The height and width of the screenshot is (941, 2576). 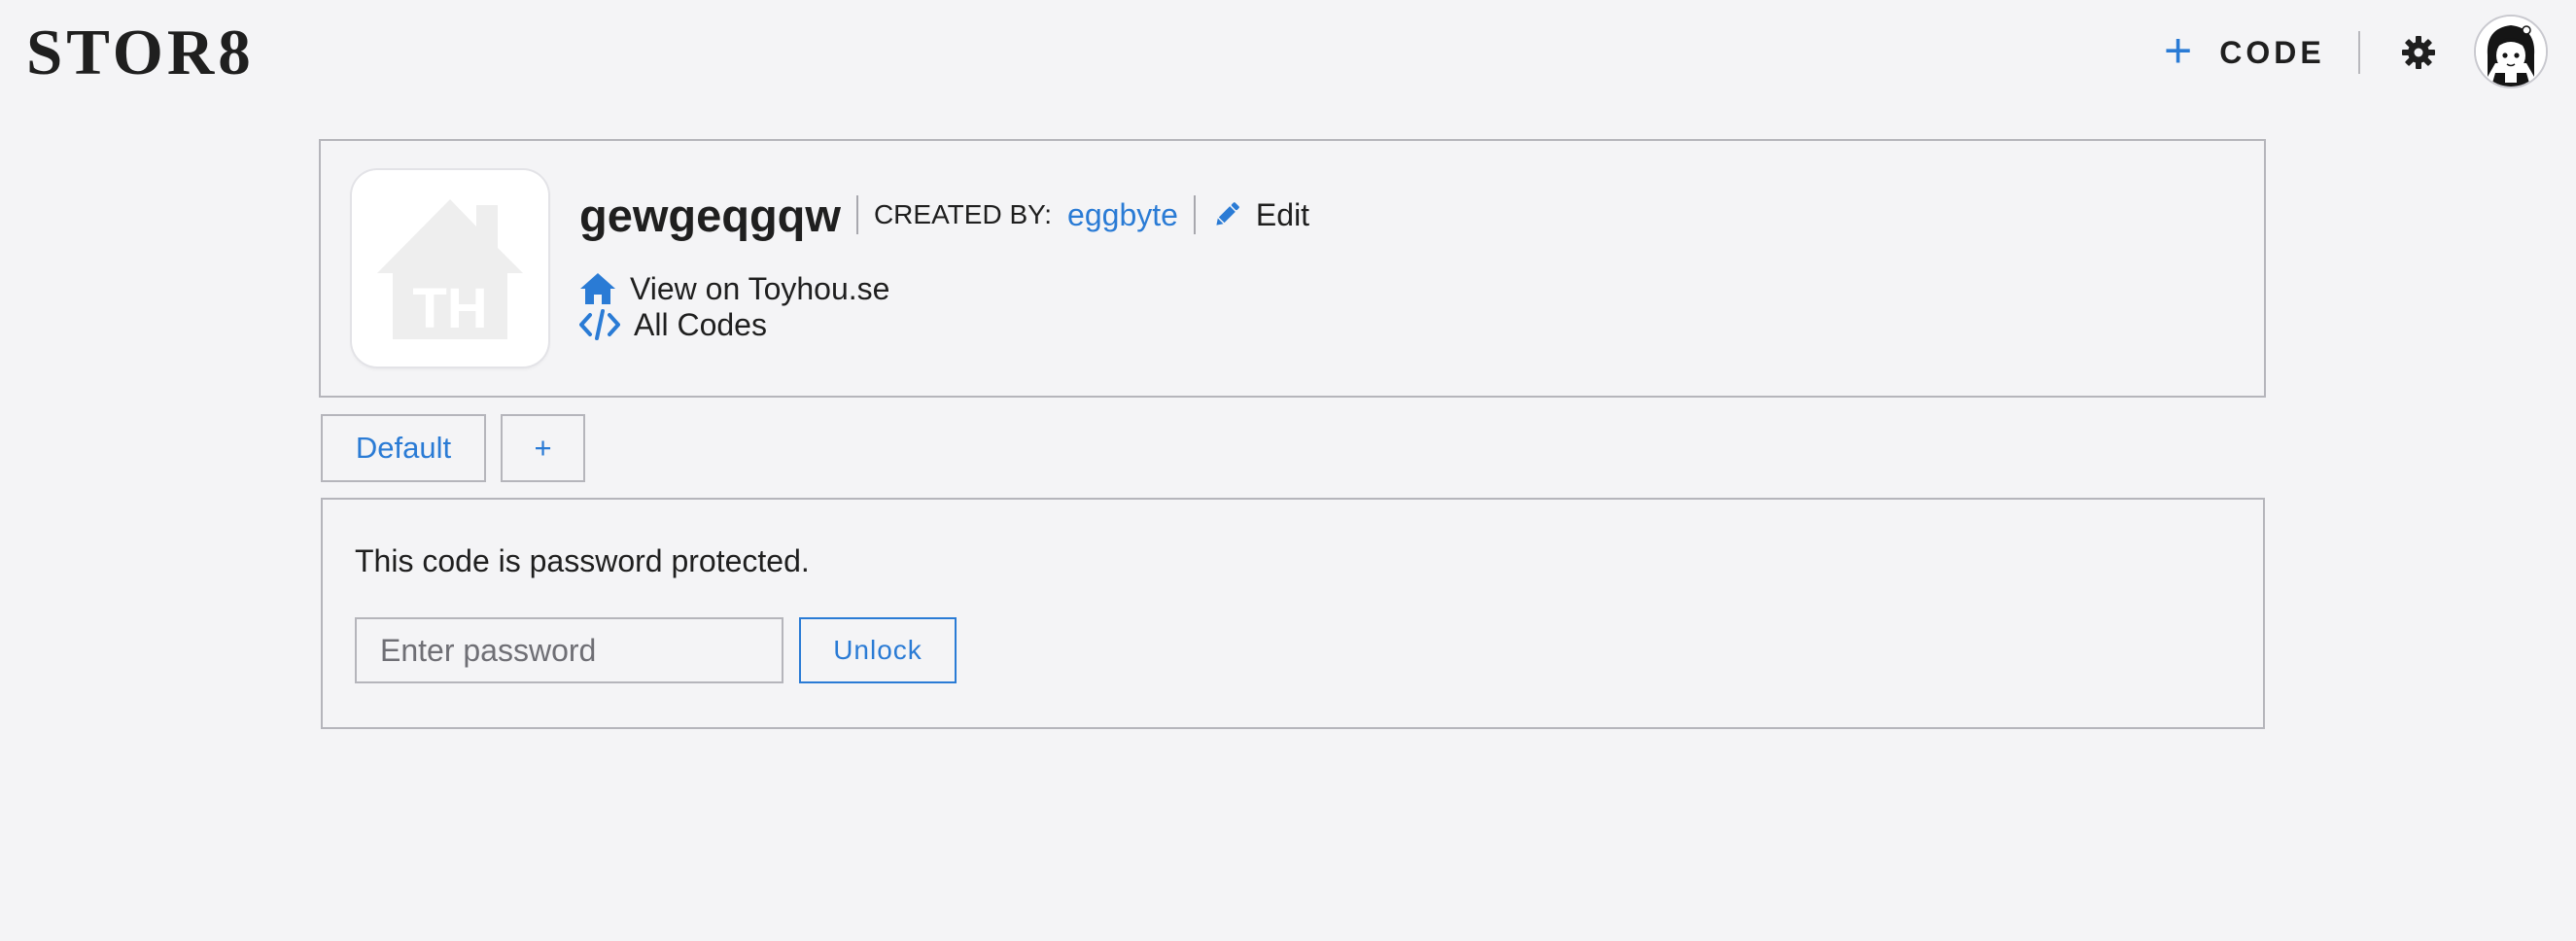 I want to click on new-code-button: + CODE, so click(x=2244, y=52).